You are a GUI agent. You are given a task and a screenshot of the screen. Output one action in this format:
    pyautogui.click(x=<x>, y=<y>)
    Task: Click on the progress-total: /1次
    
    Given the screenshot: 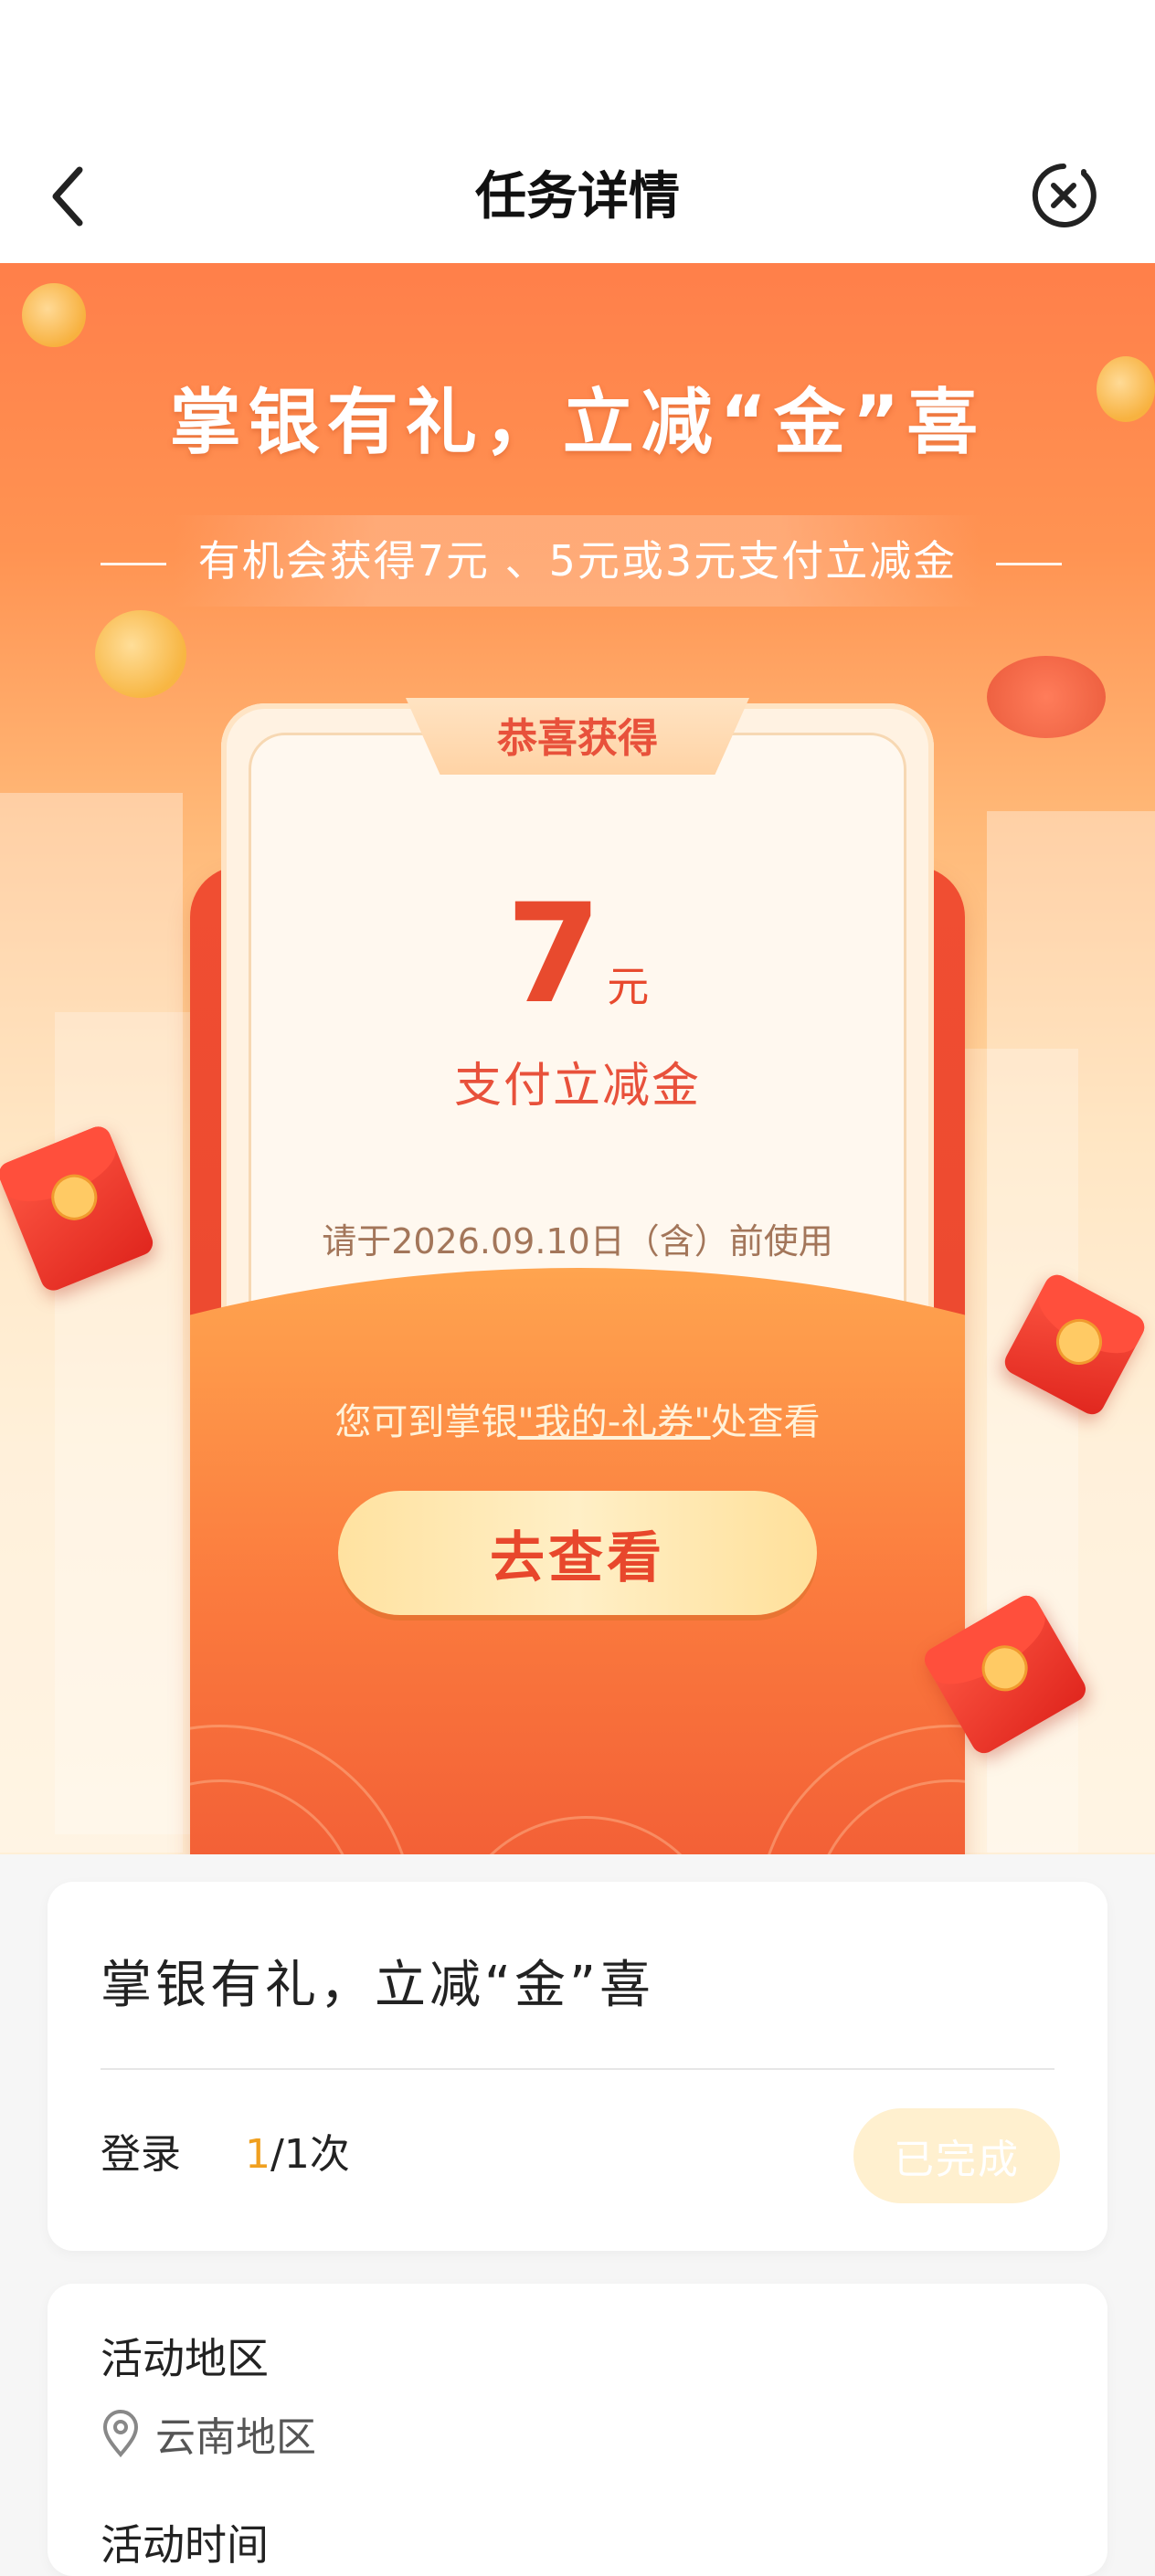 What is the action you would take?
    pyautogui.click(x=310, y=2154)
    